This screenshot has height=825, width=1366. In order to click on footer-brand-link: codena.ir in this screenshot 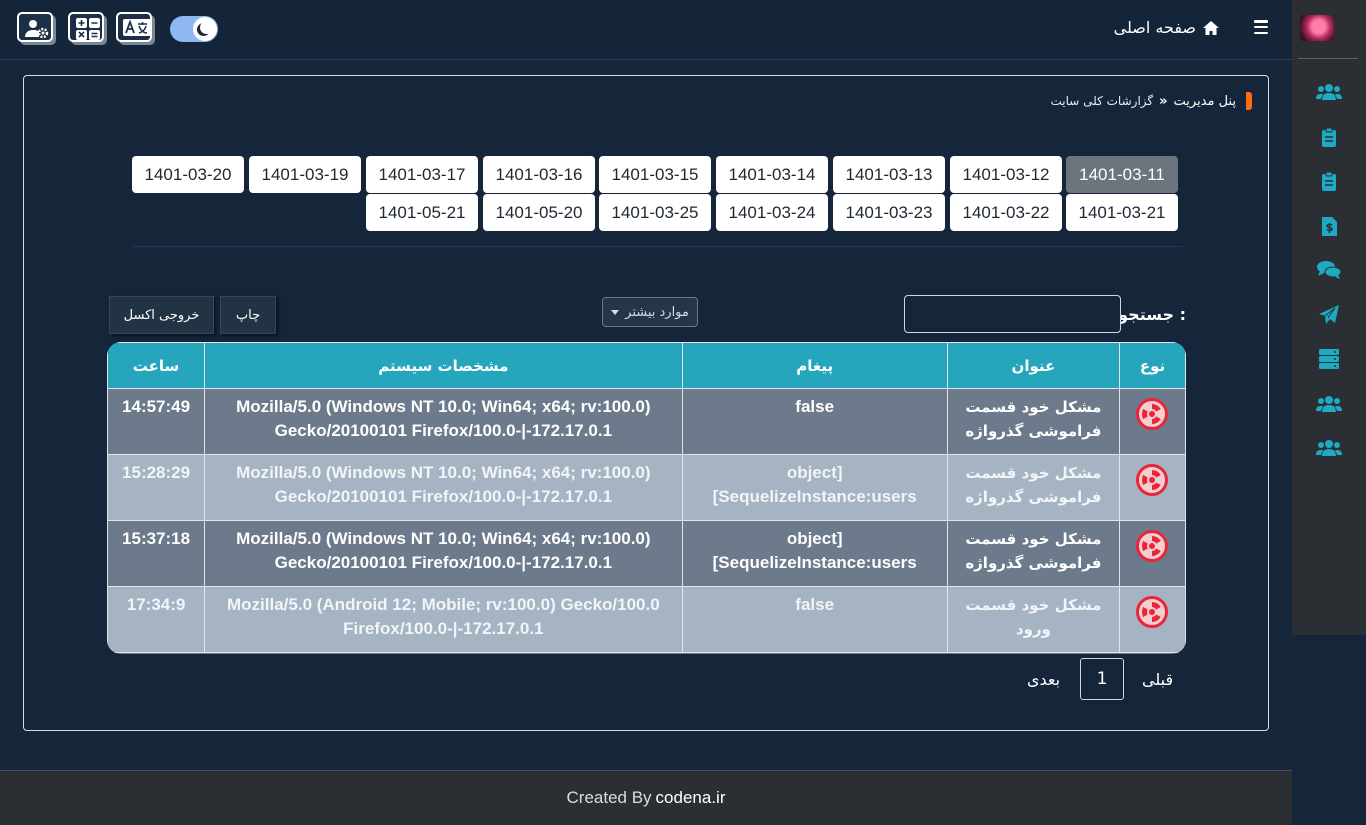, I will do `click(691, 798)`.